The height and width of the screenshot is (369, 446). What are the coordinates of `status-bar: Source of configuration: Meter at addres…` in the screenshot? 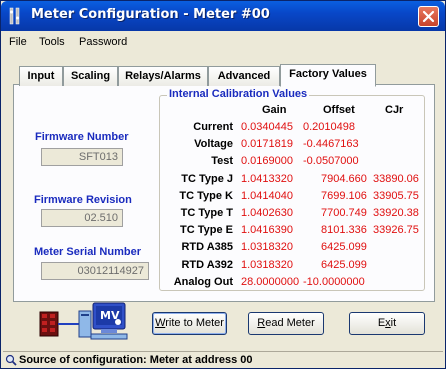 It's located at (223, 359).